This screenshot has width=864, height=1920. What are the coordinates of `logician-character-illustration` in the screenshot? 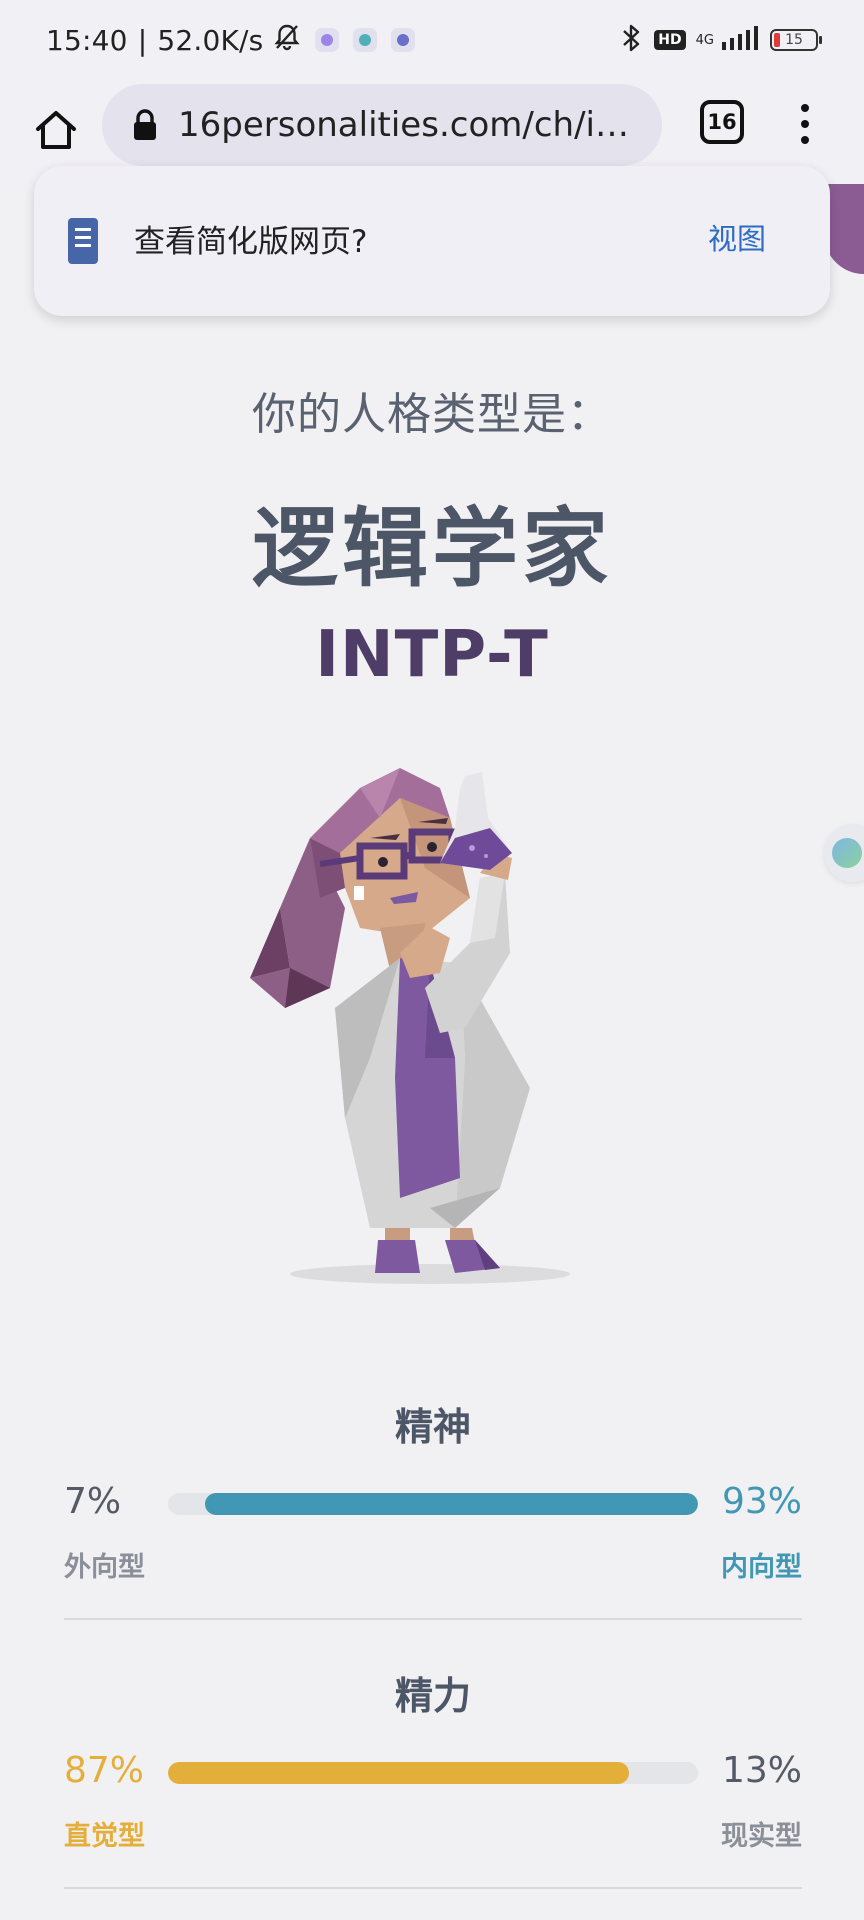 It's located at (410, 1026).